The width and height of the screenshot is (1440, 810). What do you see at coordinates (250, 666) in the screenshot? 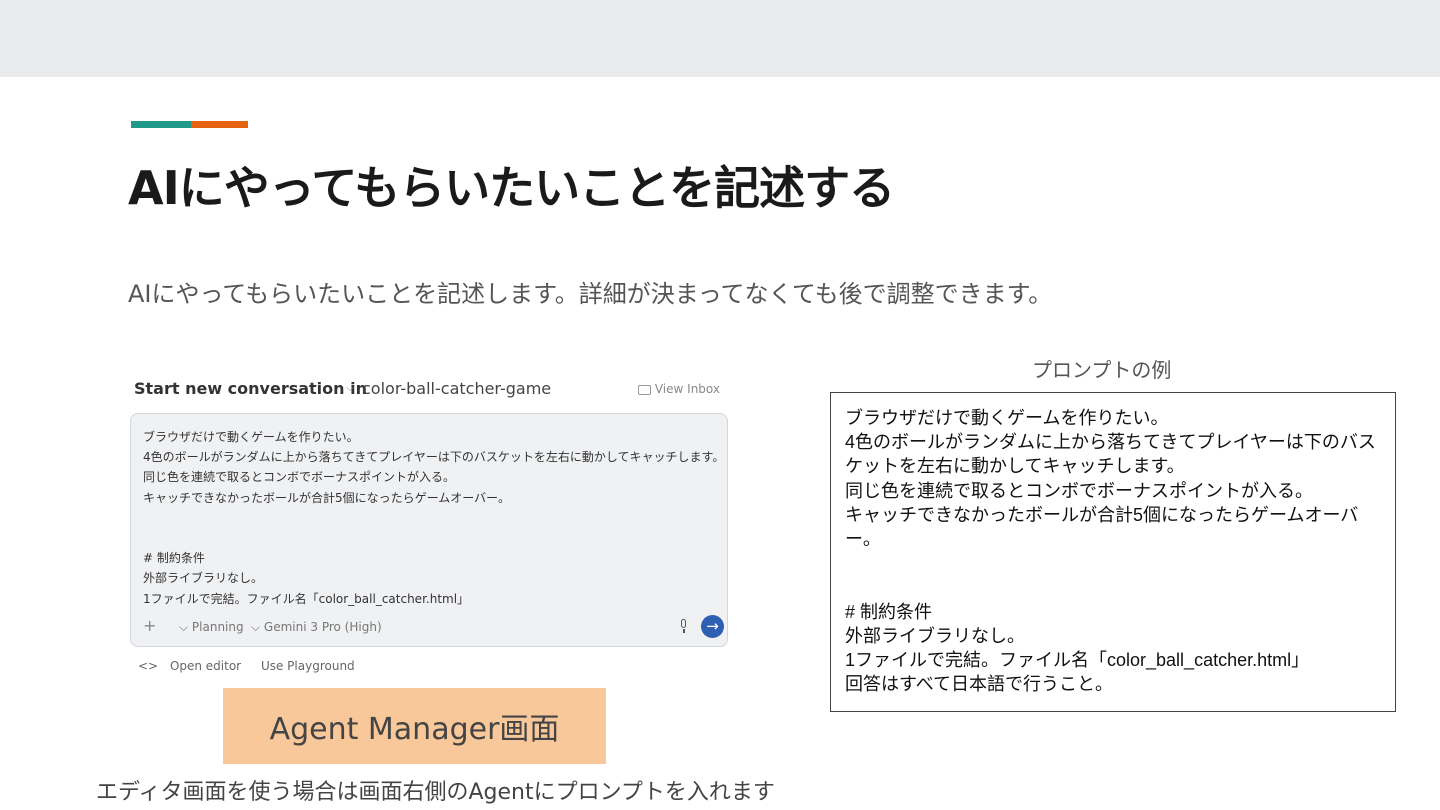
I see `panel-links: <> Open editor Use Playground` at bounding box center [250, 666].